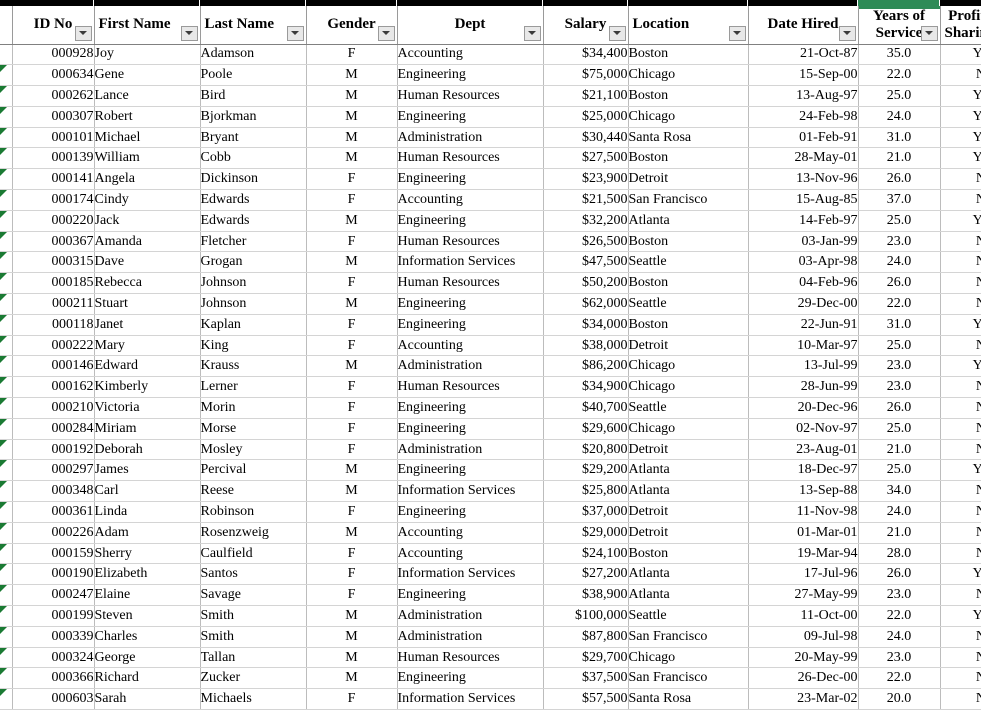 Image resolution: width=981 pixels, height=712 pixels. Describe the element at coordinates (899, 450) in the screenshot. I see `cell-years: 21.0` at that location.